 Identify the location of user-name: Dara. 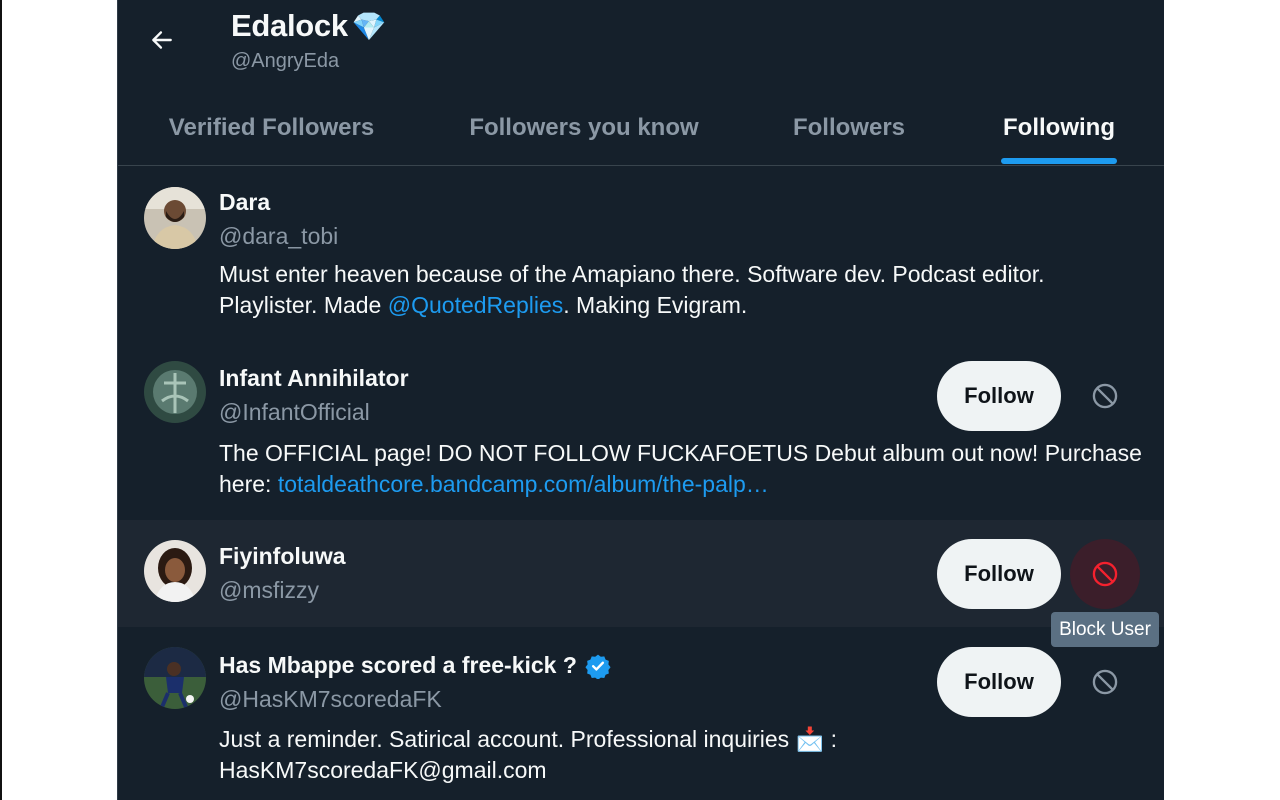
(244, 202).